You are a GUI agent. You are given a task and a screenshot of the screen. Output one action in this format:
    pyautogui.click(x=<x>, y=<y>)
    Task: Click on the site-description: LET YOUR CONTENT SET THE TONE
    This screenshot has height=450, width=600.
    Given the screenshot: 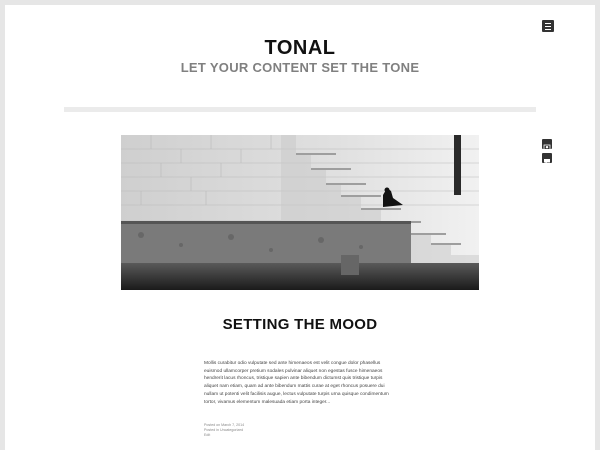 What is the action you would take?
    pyautogui.click(x=300, y=67)
    